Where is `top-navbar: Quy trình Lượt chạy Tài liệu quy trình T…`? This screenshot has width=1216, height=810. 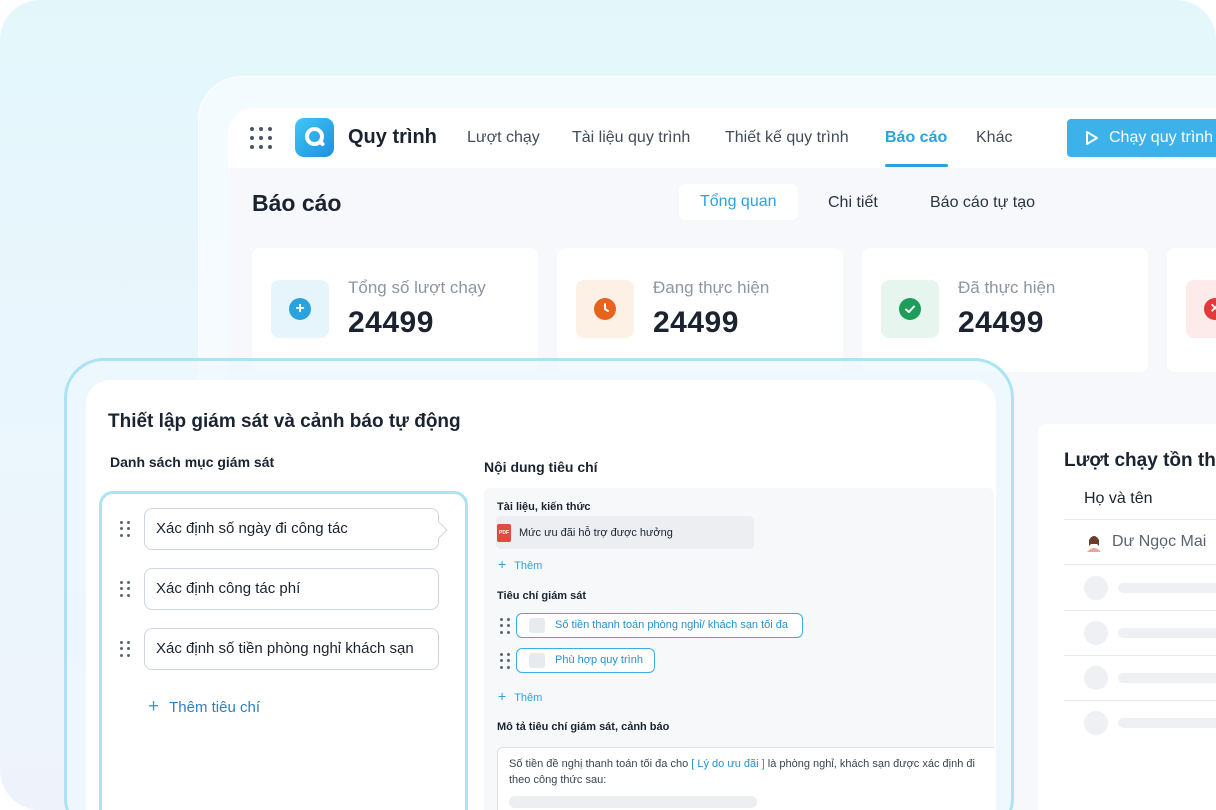
top-navbar: Quy trình Lượt chạy Tài liệu quy trình T… is located at coordinates (722, 138).